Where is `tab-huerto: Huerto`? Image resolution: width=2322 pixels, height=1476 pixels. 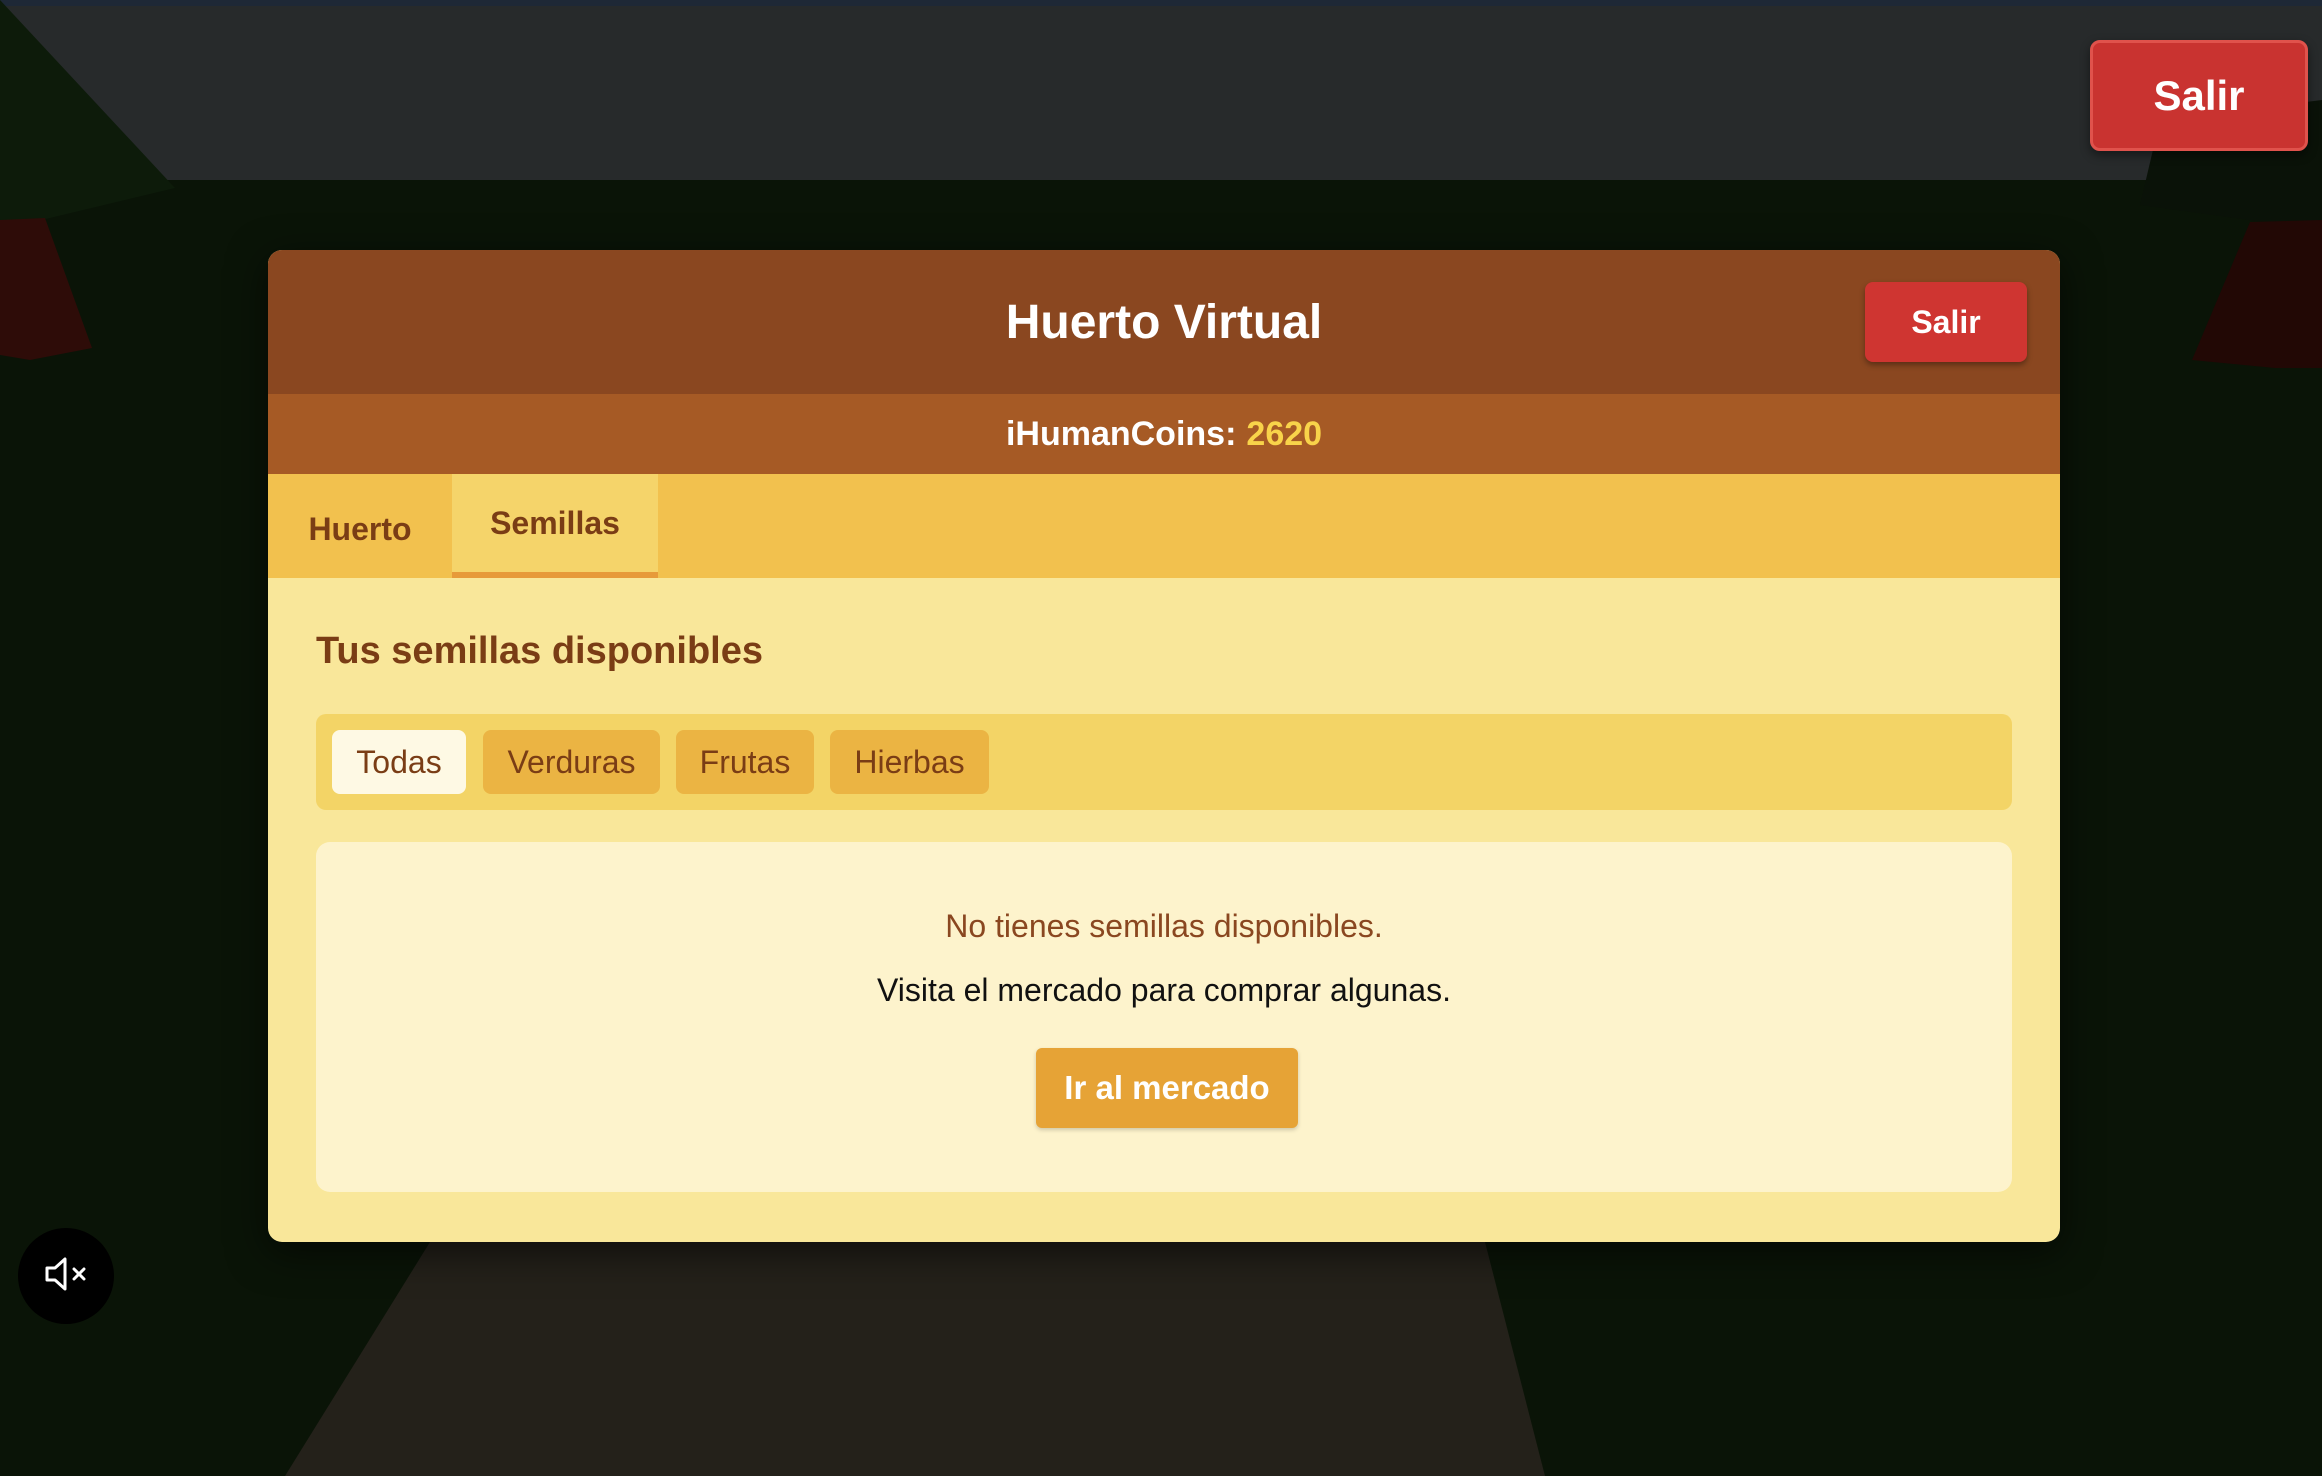 tab-huerto: Huerto is located at coordinates (360, 526).